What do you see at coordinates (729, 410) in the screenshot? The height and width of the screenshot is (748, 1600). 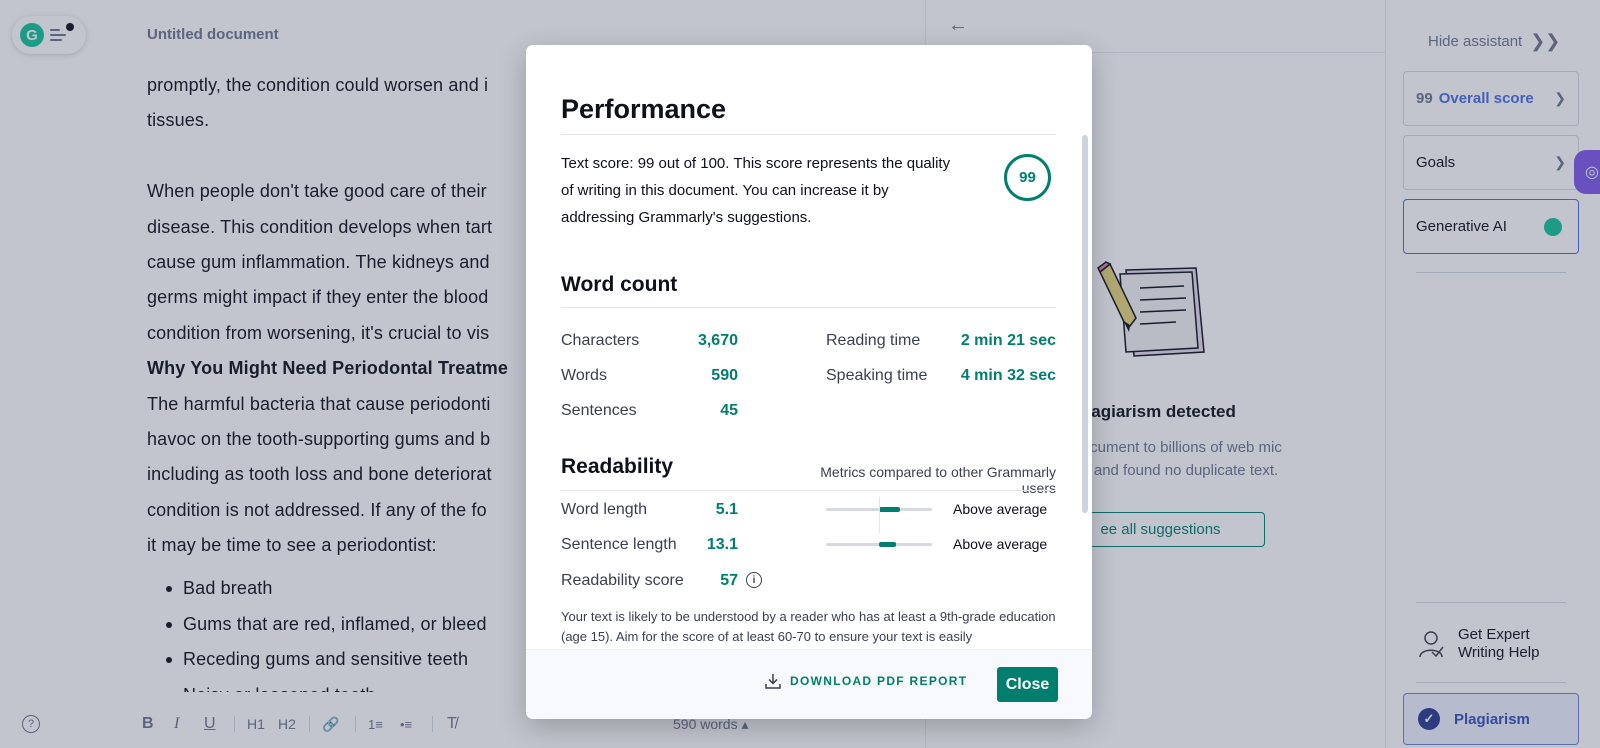 I see `sentences-value: 45` at bounding box center [729, 410].